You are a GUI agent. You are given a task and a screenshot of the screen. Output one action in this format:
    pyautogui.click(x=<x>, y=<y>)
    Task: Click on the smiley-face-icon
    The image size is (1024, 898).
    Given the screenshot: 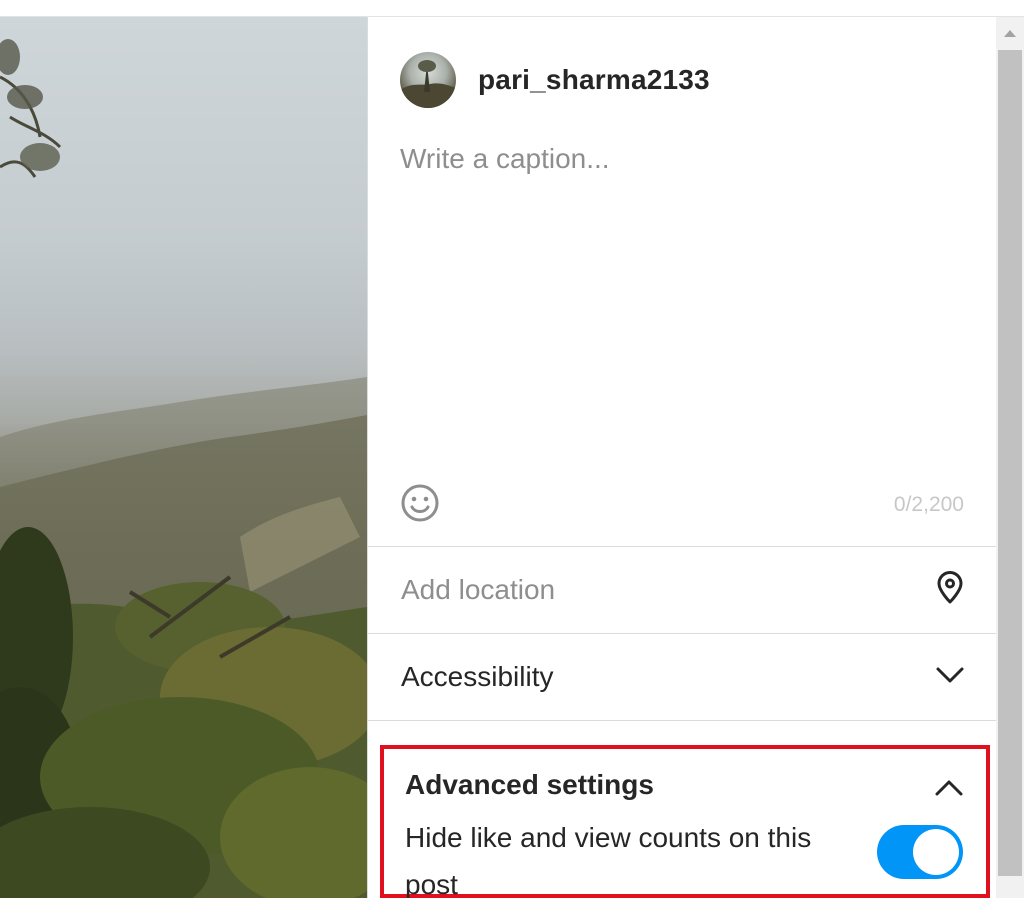 What is the action you would take?
    pyautogui.click(x=420, y=503)
    